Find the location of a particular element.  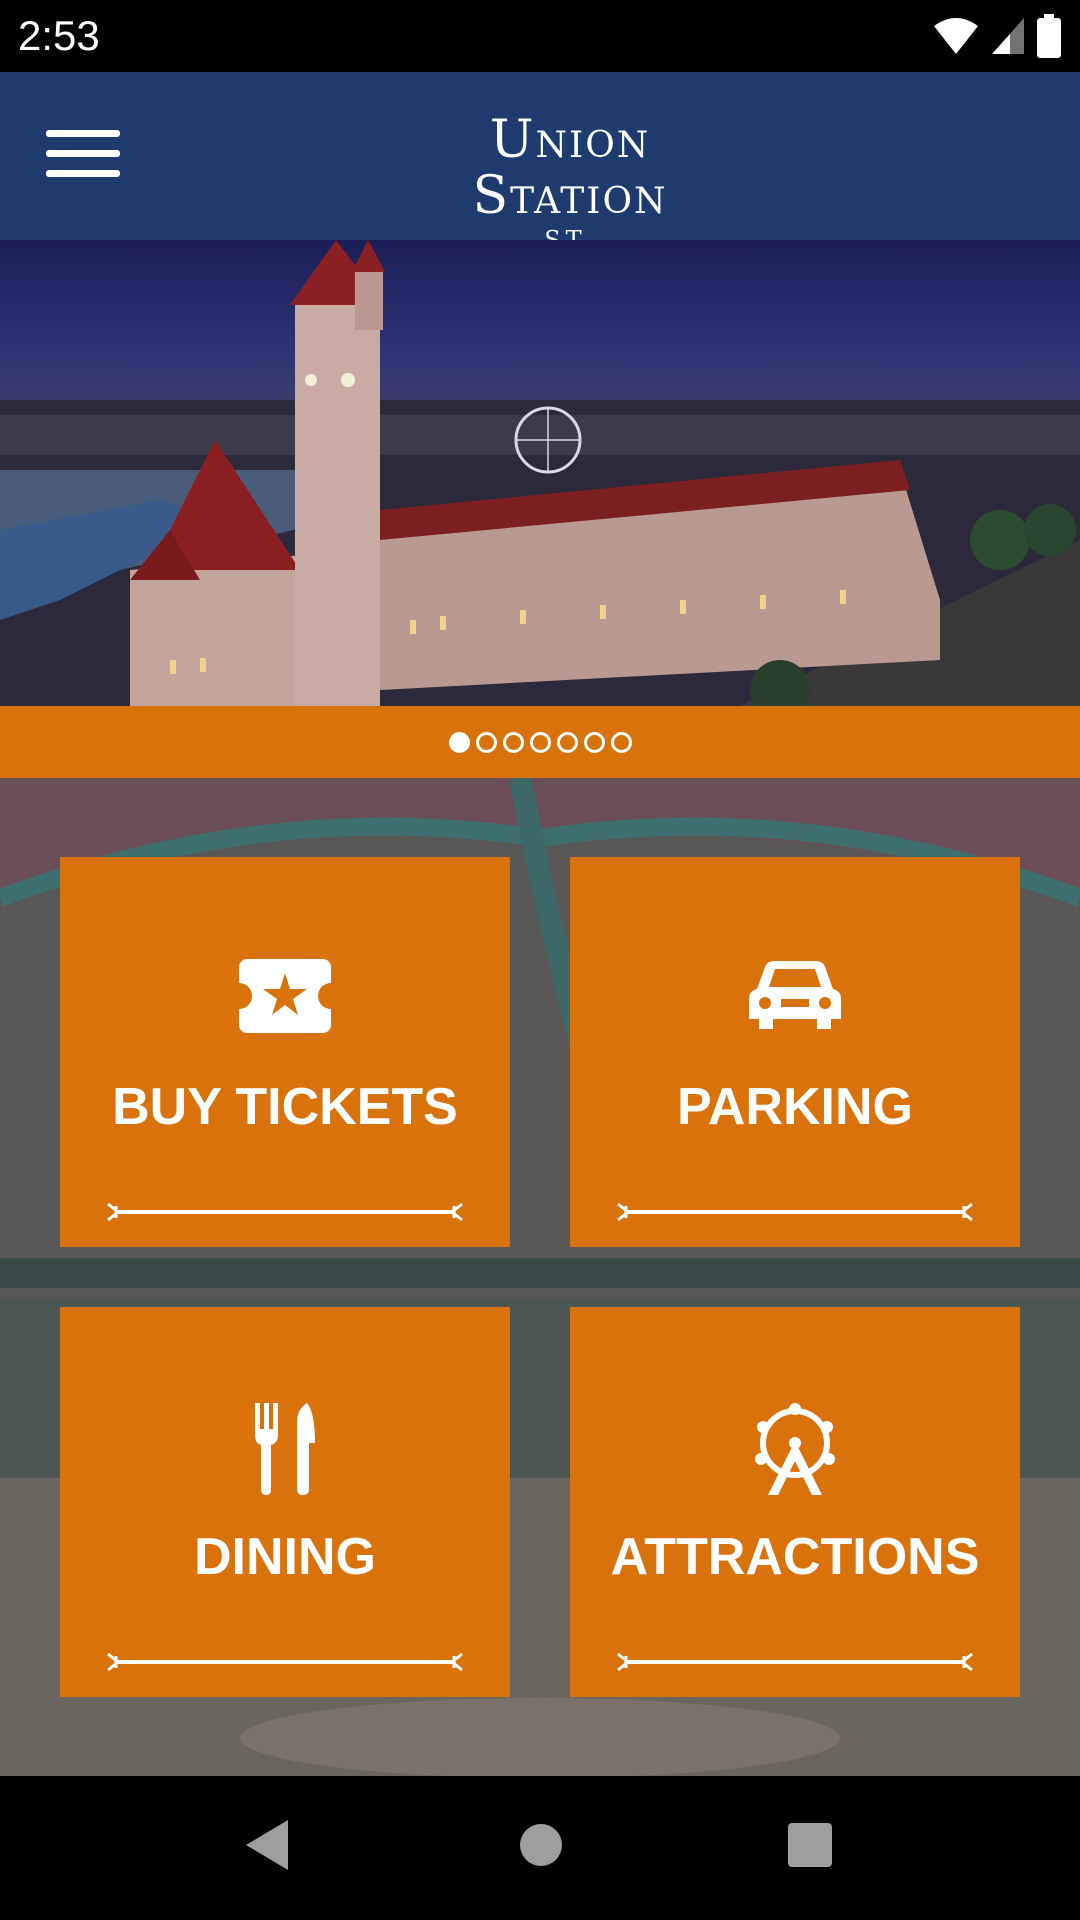

ferris-wheel-icon is located at coordinates (795, 1449).